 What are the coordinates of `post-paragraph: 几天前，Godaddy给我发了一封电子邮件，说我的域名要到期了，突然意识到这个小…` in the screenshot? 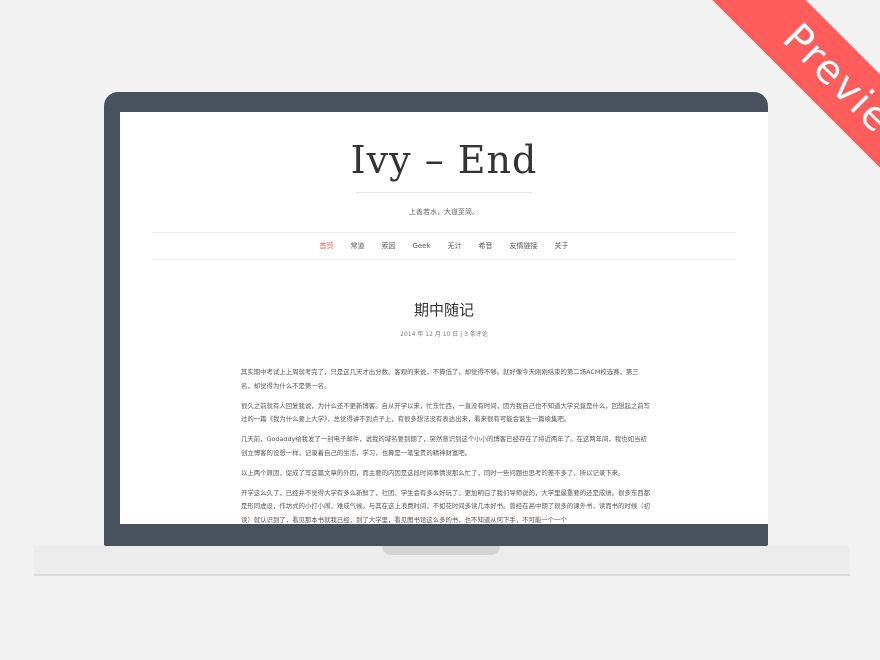 It's located at (444, 446).